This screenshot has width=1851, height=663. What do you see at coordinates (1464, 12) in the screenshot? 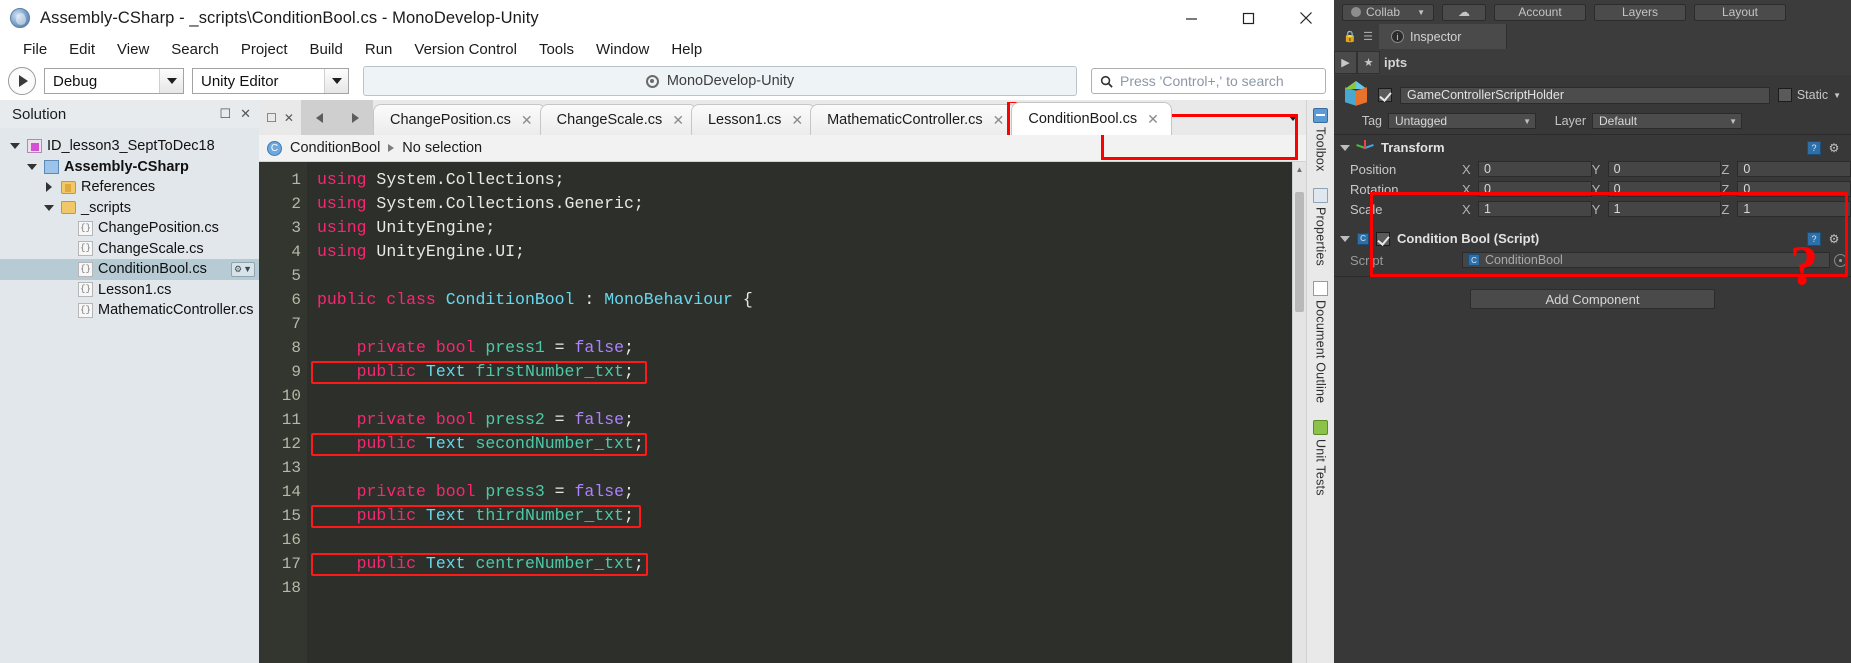
I see `cloud-button: ☁` at bounding box center [1464, 12].